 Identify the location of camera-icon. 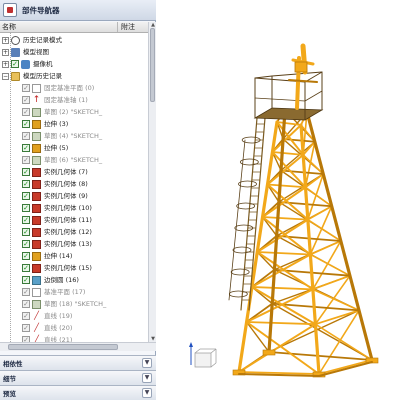
(25, 64).